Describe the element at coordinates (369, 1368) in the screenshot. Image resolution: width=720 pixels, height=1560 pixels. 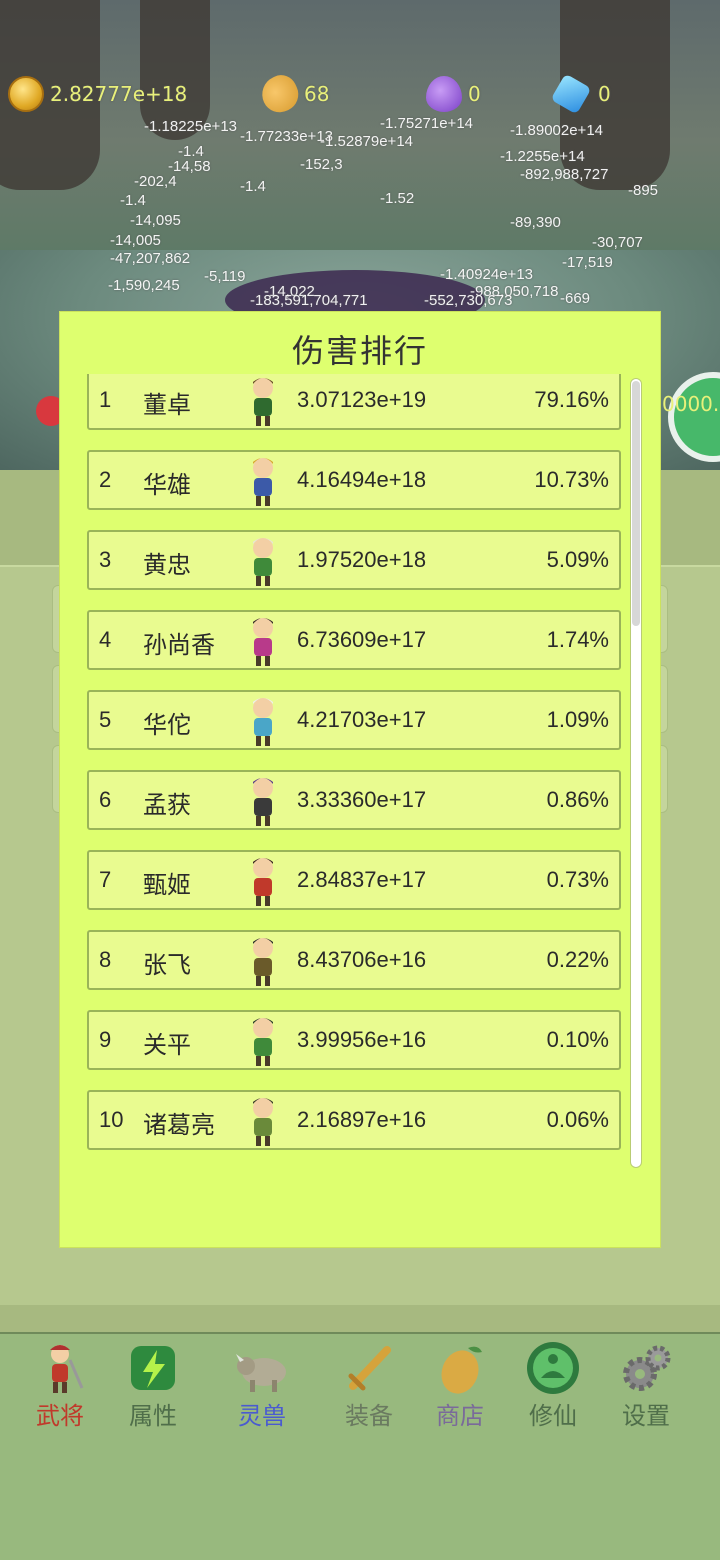
I see `sword-icon` at that location.